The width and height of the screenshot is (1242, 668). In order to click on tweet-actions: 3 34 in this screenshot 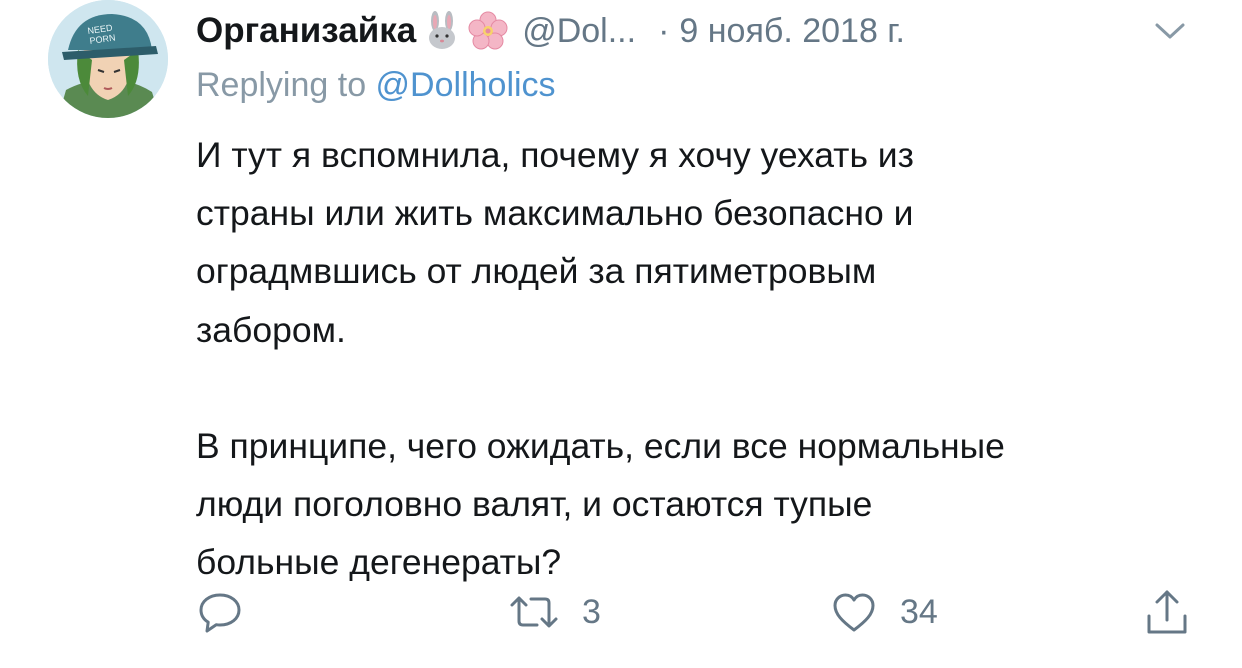, I will do `click(621, 612)`.